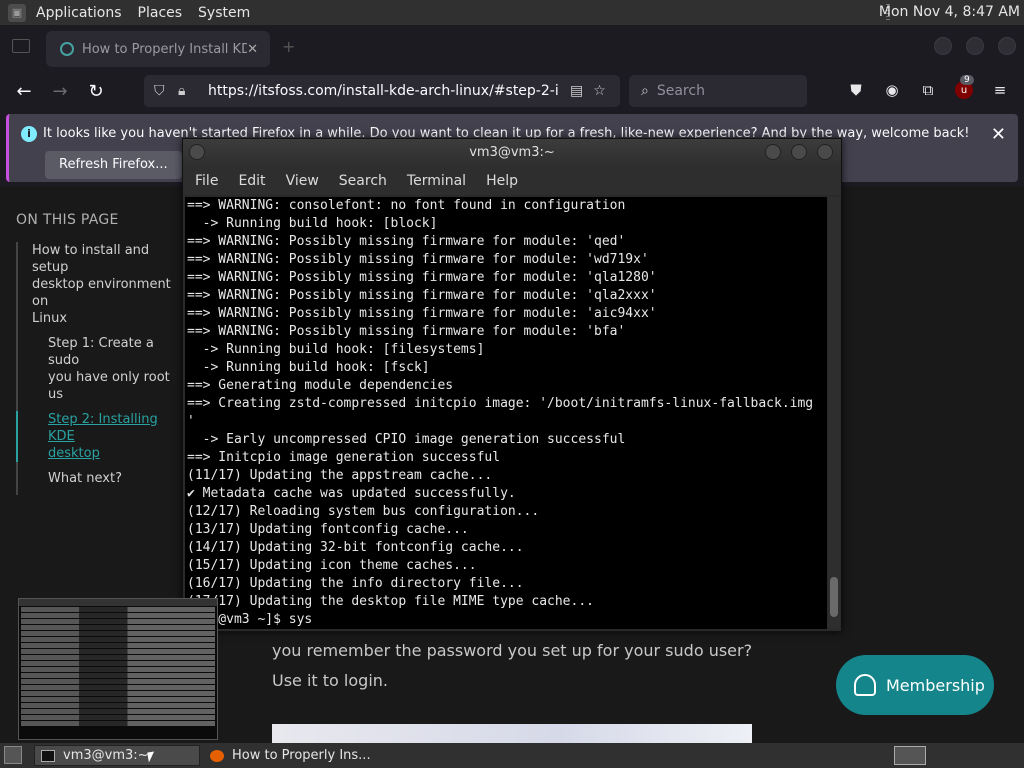 Image resolution: width=1024 pixels, height=768 pixels. I want to click on shield-icon: ⛉, so click(163, 91).